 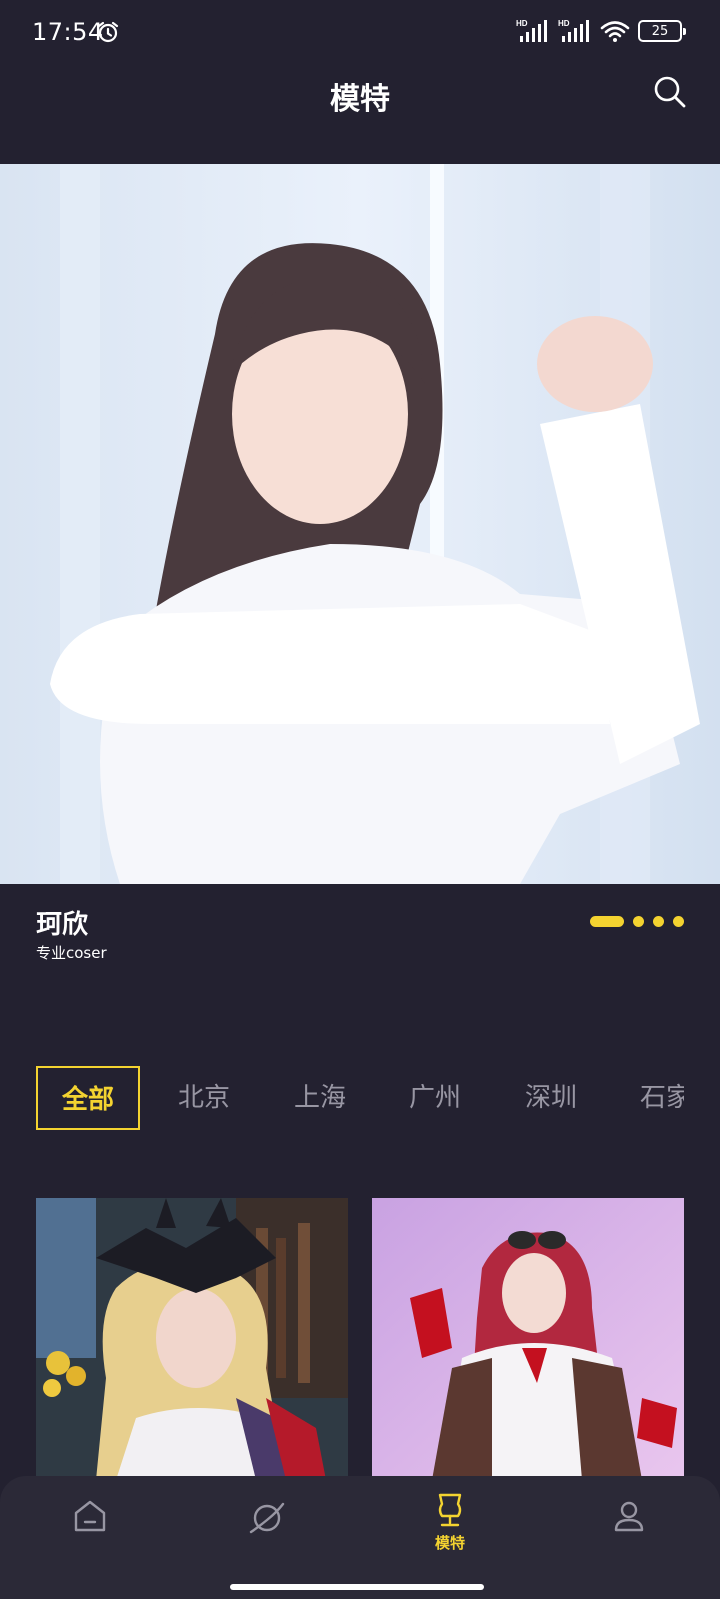 I want to click on tab-guangzhou: 广州, so click(x=435, y=1098).